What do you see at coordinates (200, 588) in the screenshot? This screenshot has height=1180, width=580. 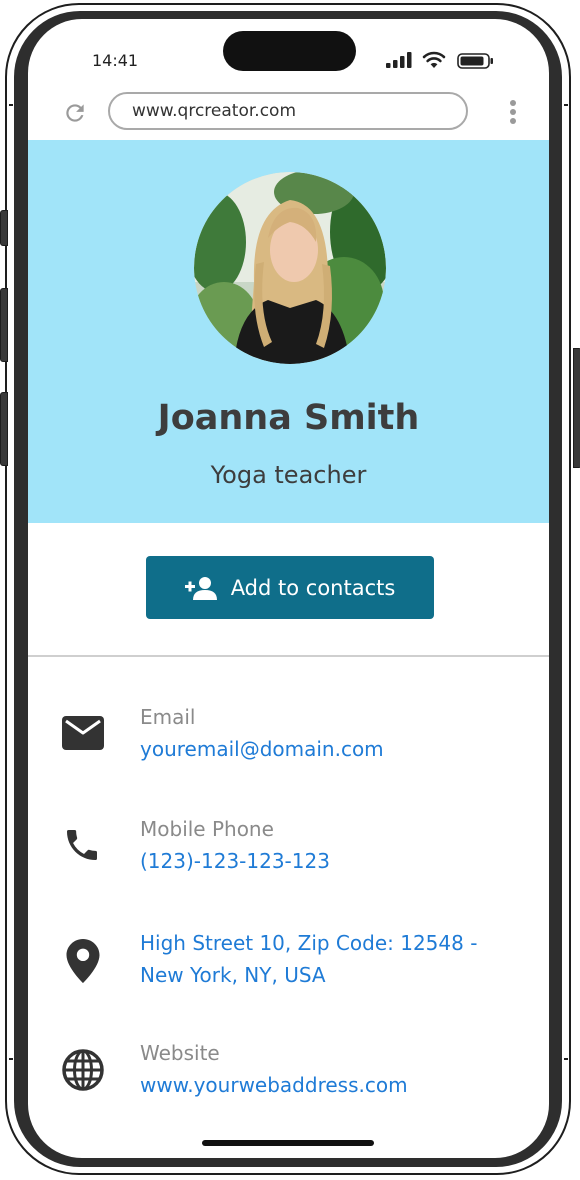 I see `add-person-icon` at bounding box center [200, 588].